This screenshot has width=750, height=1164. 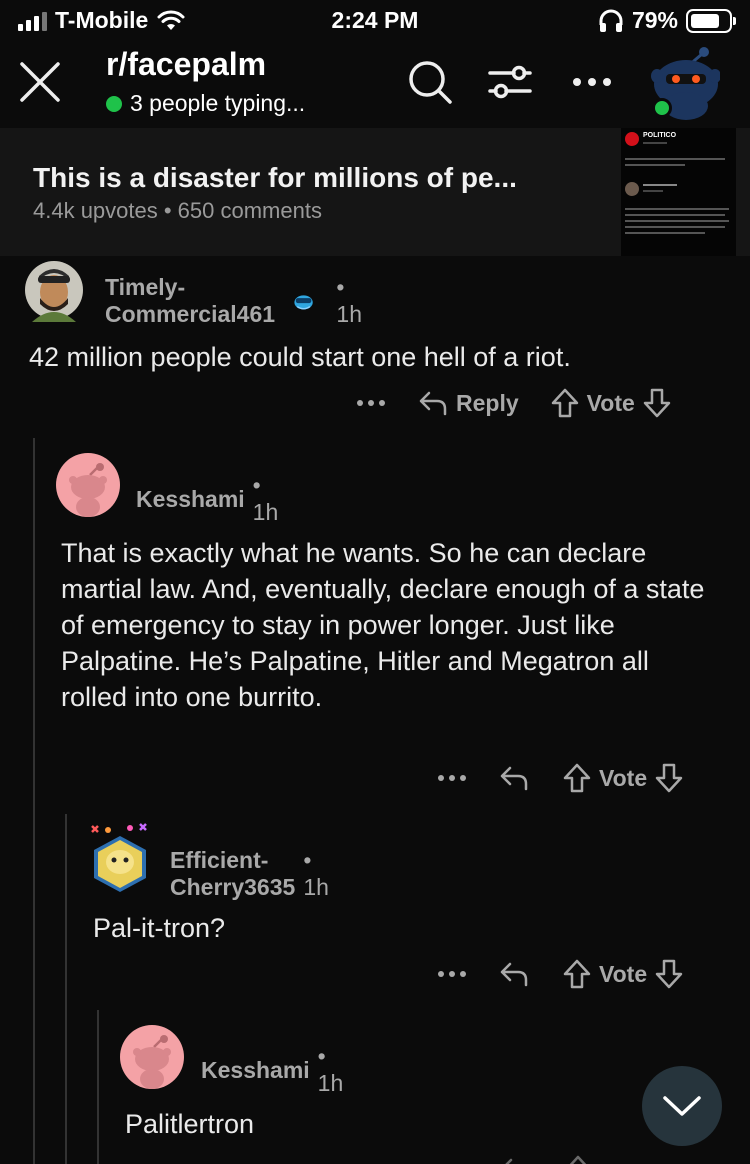 What do you see at coordinates (678, 192) in the screenshot?
I see `post-thumbnail: POLITICO` at bounding box center [678, 192].